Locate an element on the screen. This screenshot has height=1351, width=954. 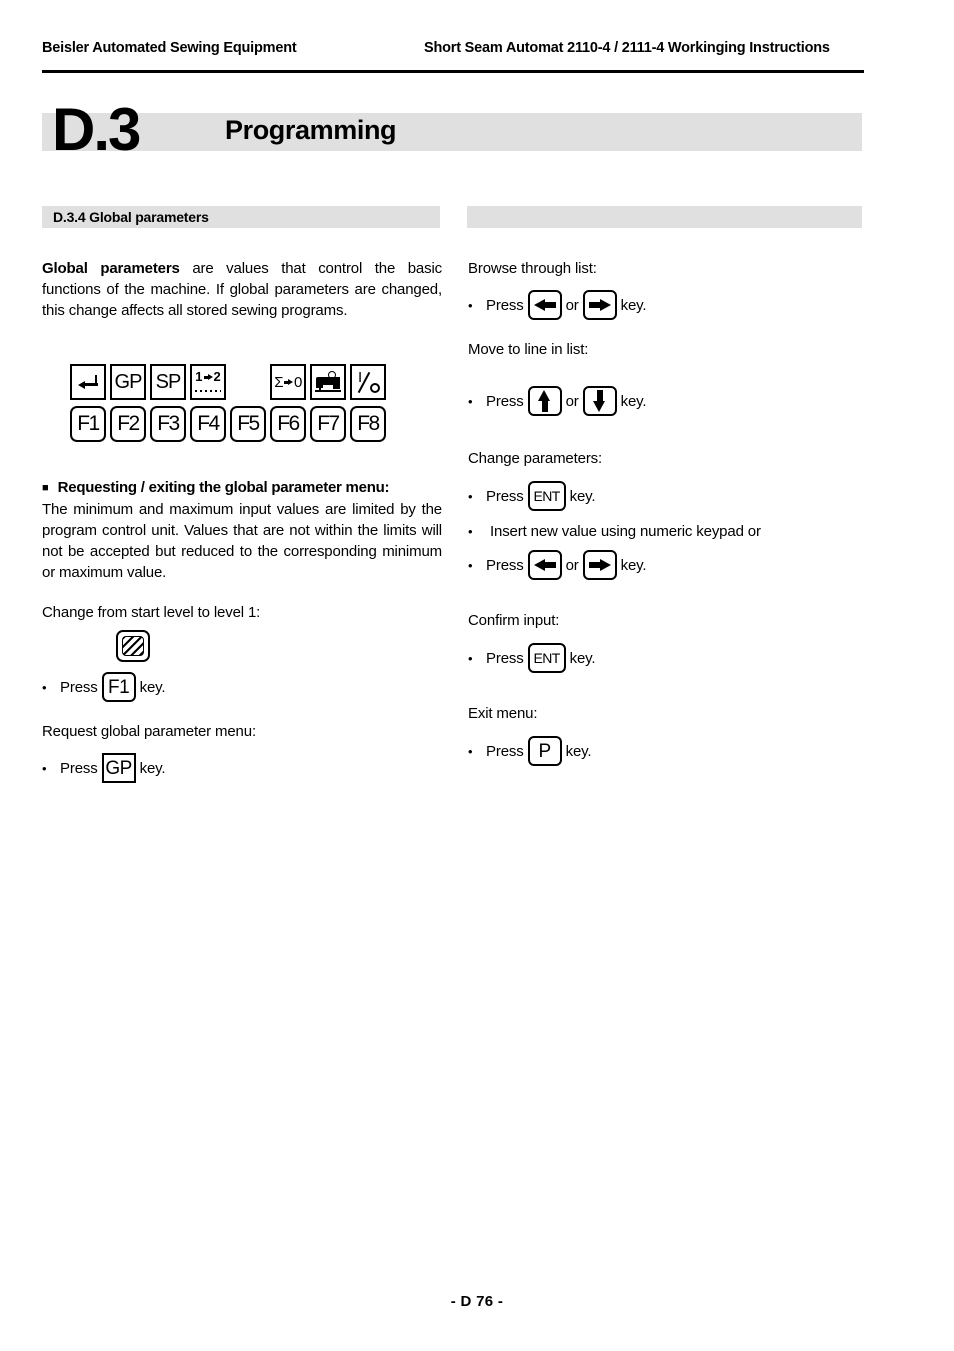
function-key-f3: F3 is located at coordinates (168, 424).